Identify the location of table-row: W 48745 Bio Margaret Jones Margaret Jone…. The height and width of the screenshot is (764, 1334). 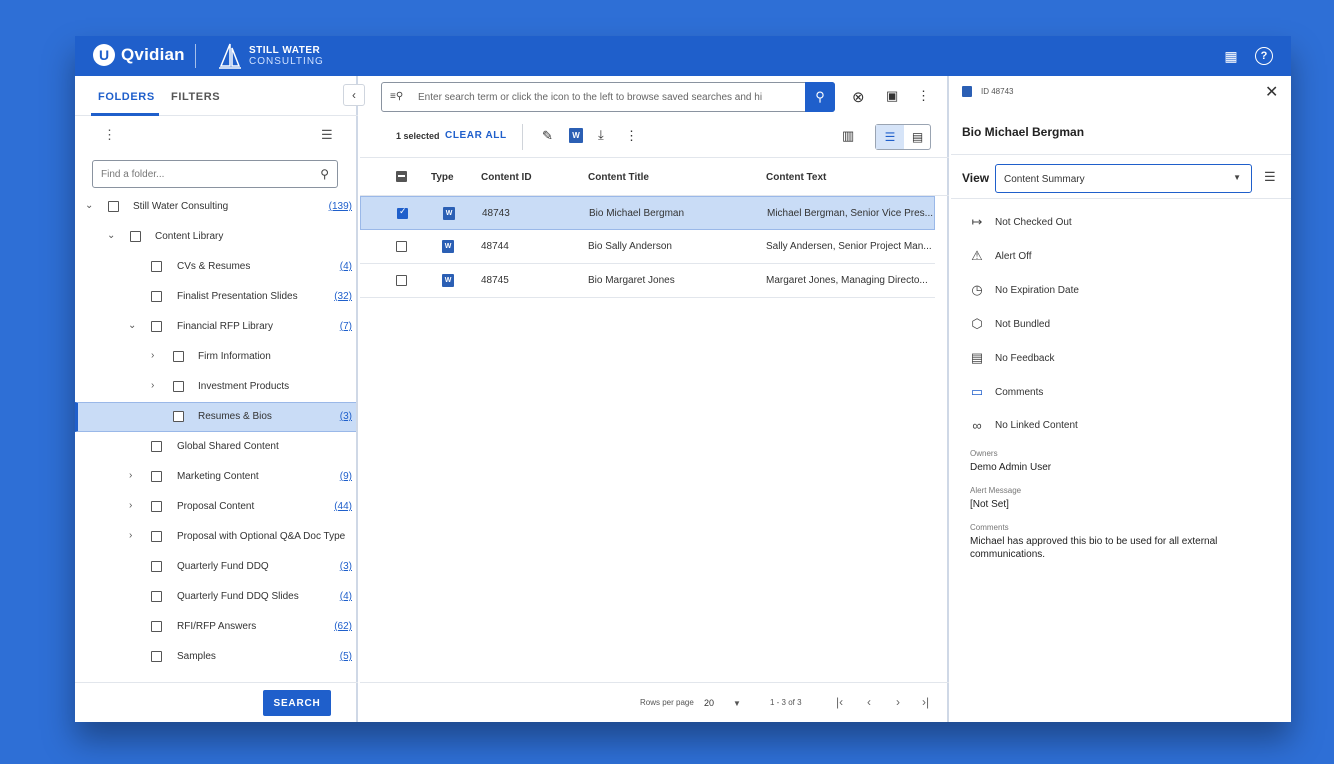
(647, 281).